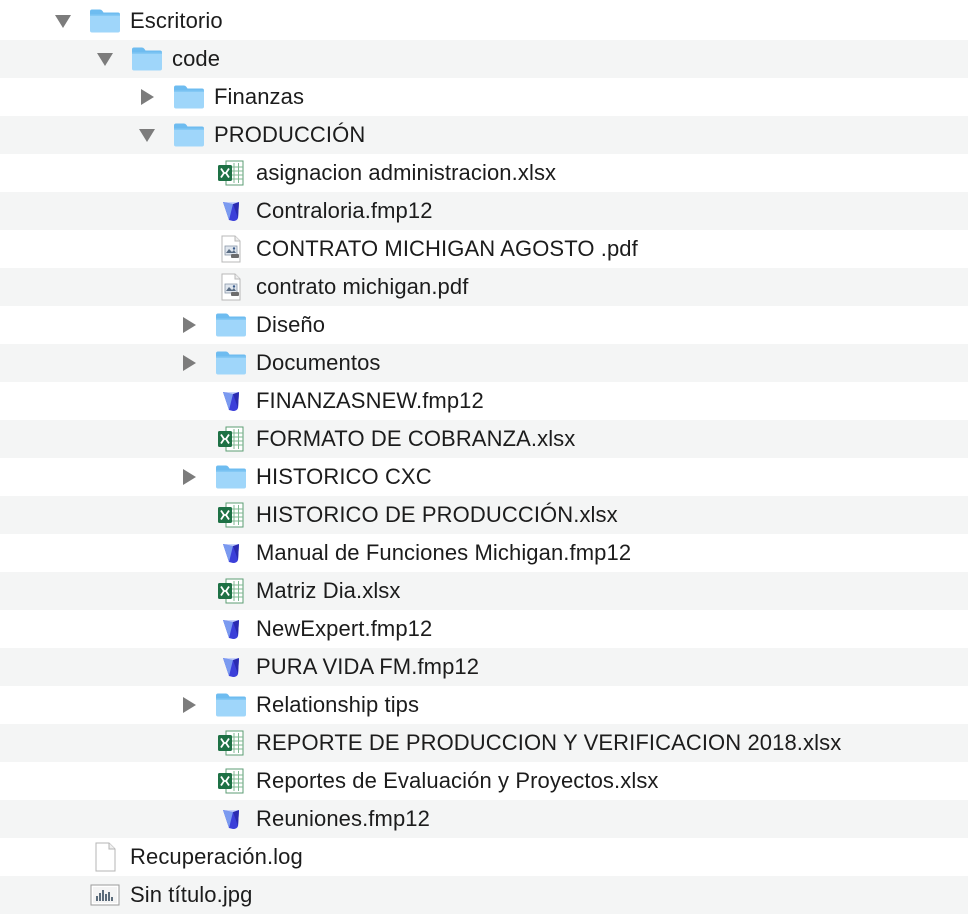 Image resolution: width=968 pixels, height=914 pixels. Describe the element at coordinates (457, 780) in the screenshot. I see `item-label: Reportes de Evaluación y Proyectos.xlsx` at that location.